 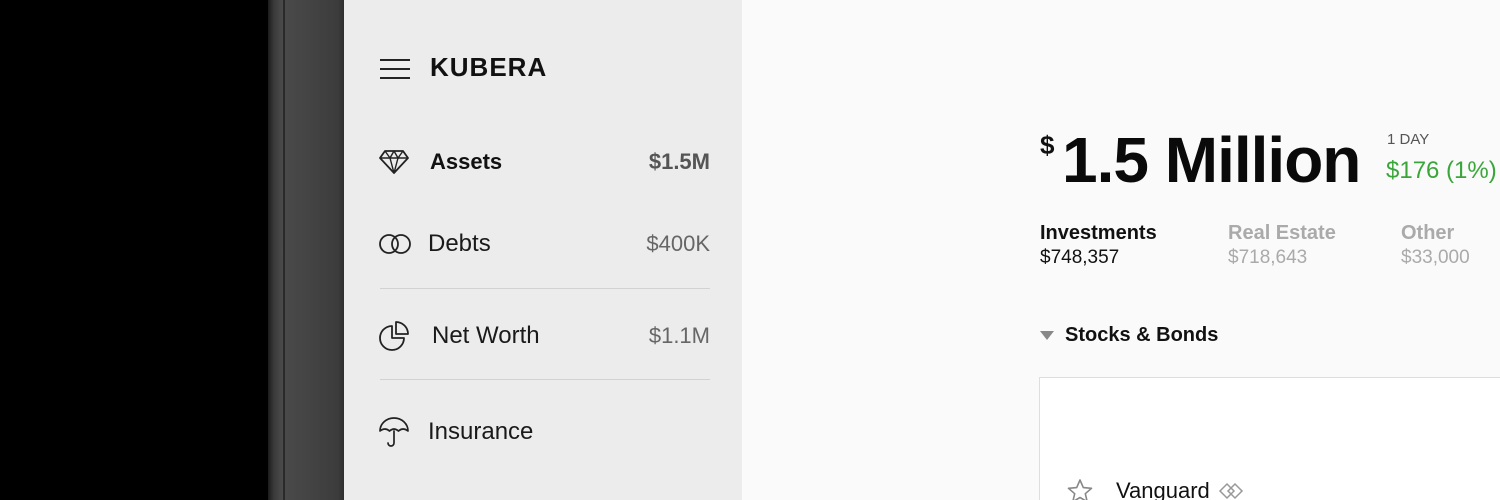 What do you see at coordinates (486, 335) in the screenshot?
I see `sidebar-item-label: Net Worth` at bounding box center [486, 335].